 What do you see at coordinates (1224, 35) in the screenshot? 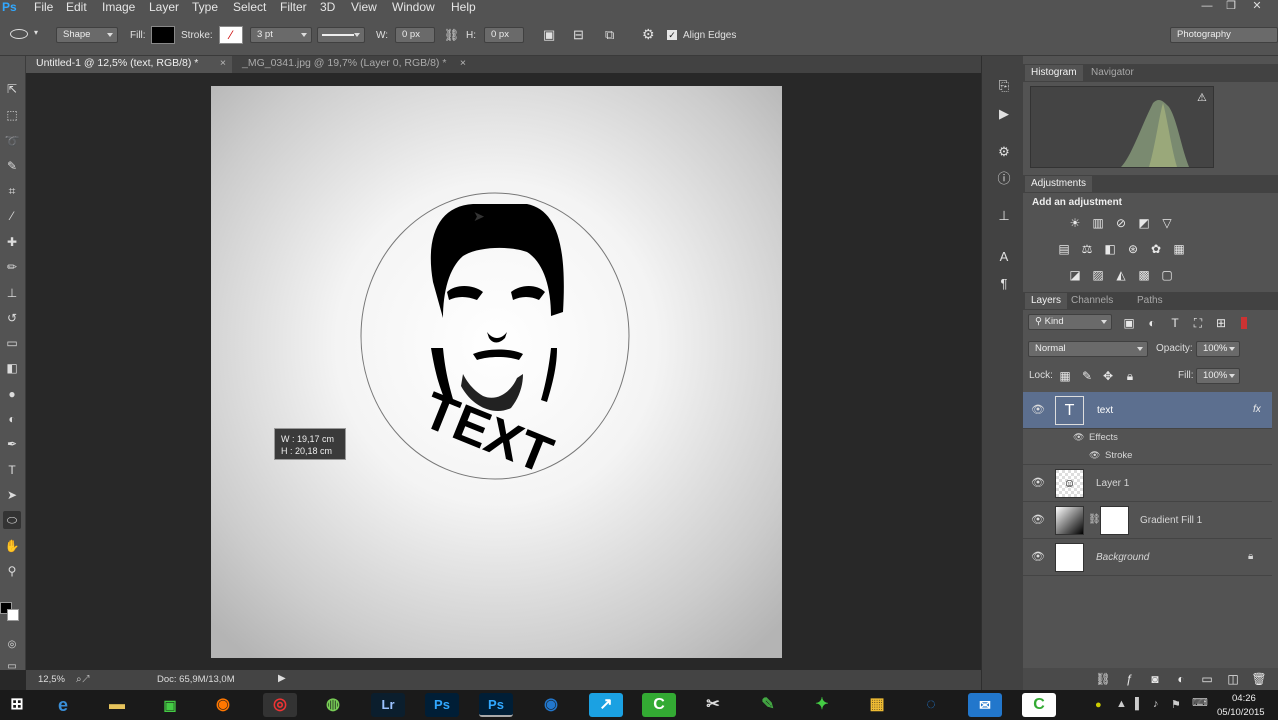
I see `workspace-select: Photography` at bounding box center [1224, 35].